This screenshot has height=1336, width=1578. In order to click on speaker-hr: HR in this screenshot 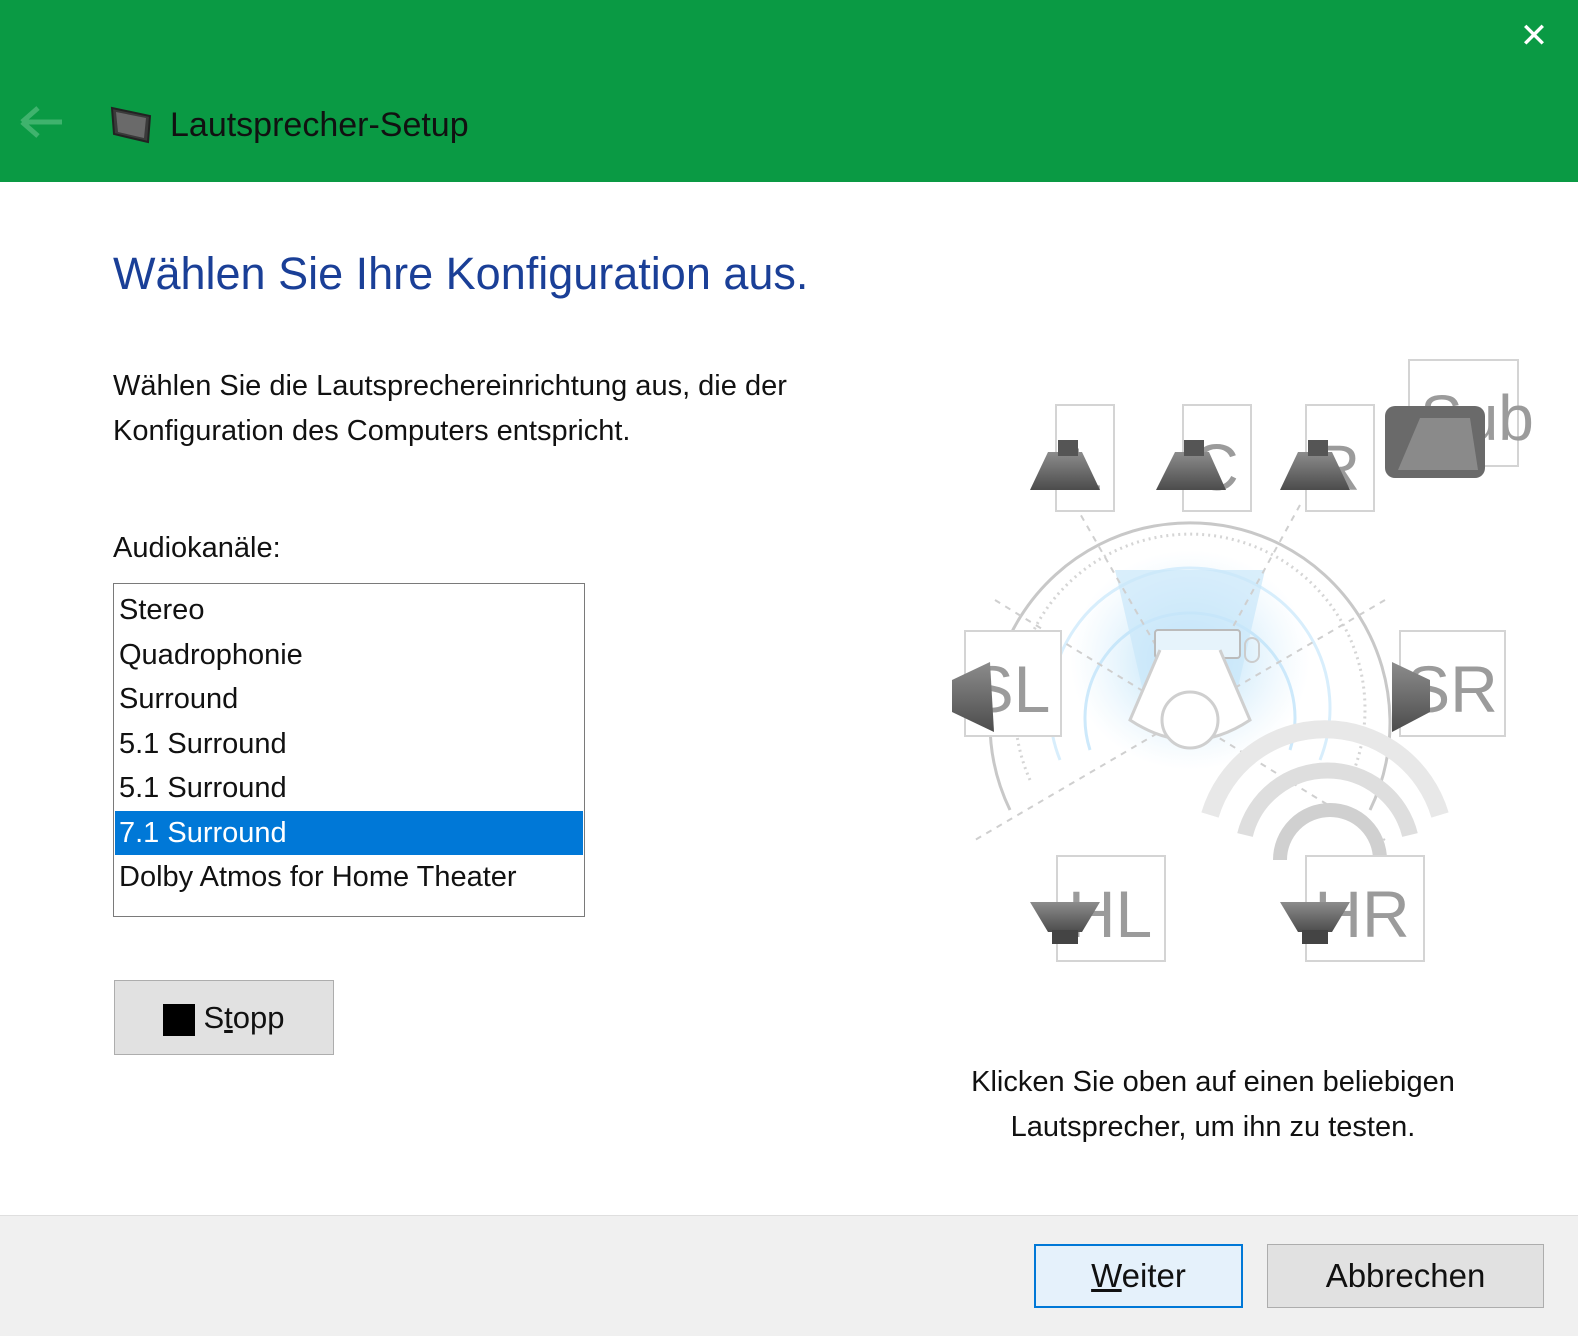, I will do `click(1352, 908)`.